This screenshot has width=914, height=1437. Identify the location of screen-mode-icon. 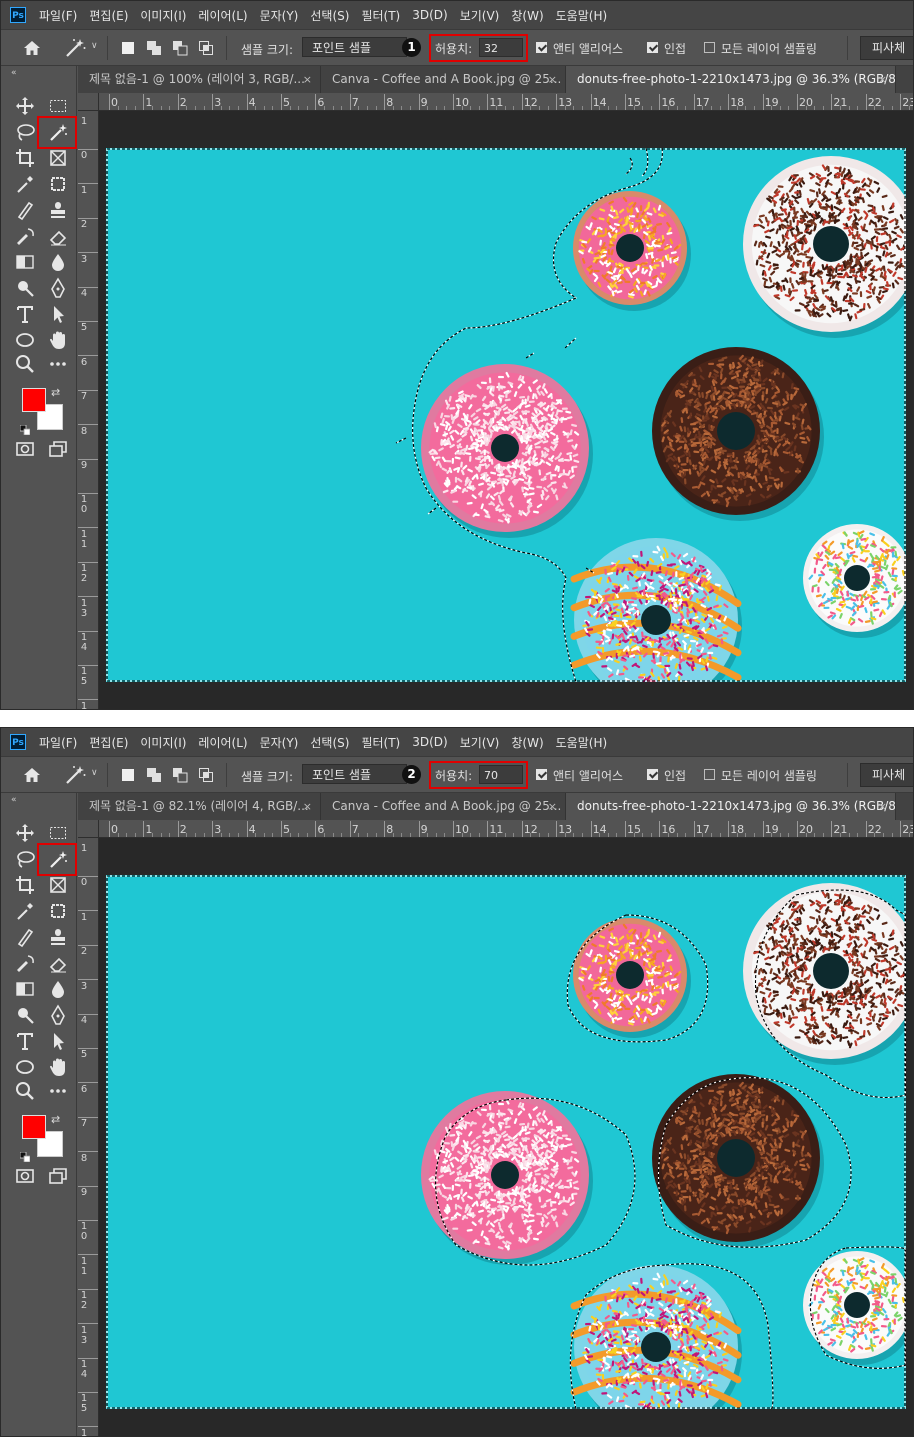
(58, 1176).